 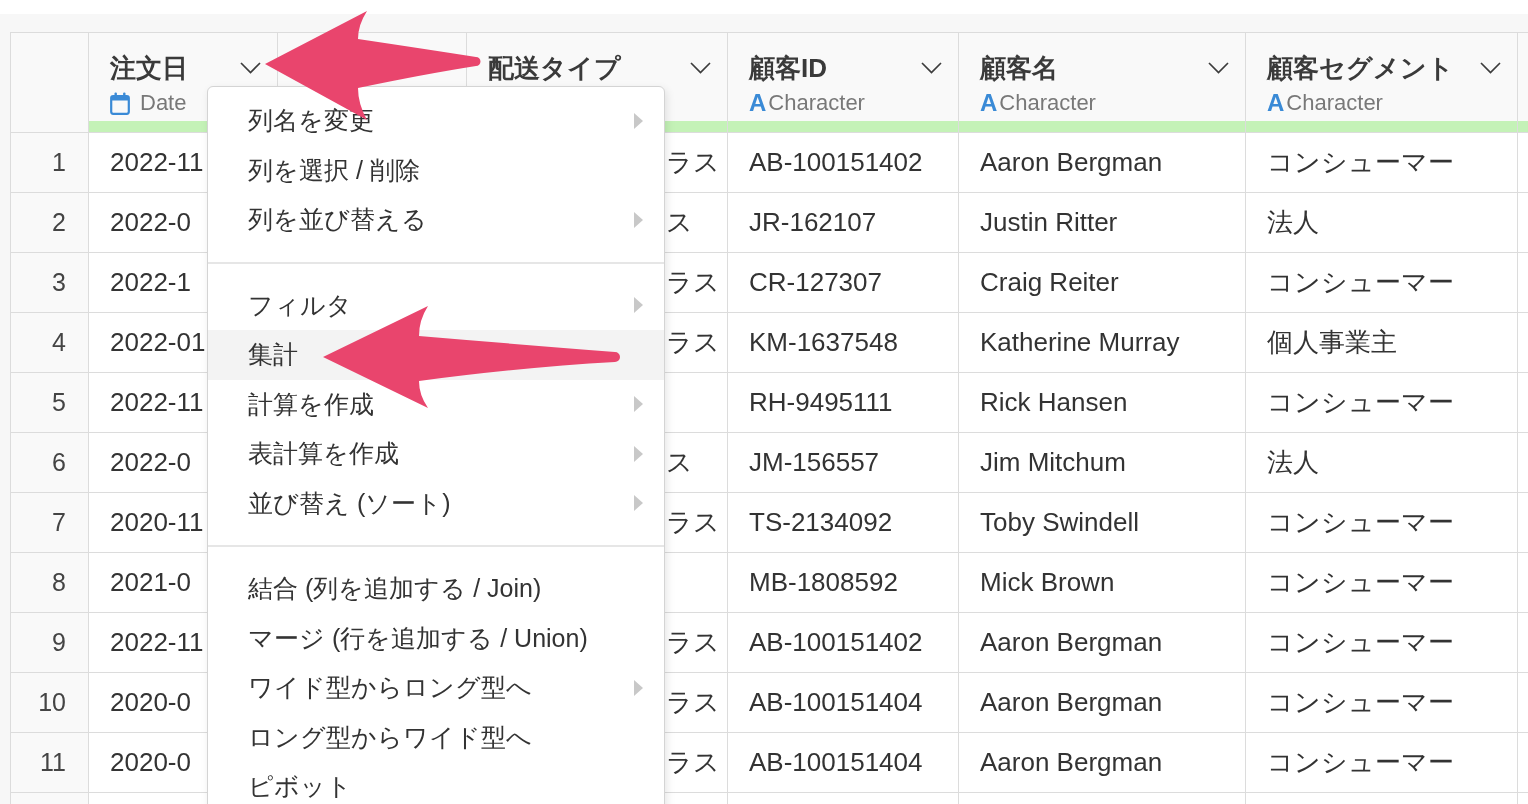 I want to click on menu-item: 計算を作成, so click(x=436, y=404).